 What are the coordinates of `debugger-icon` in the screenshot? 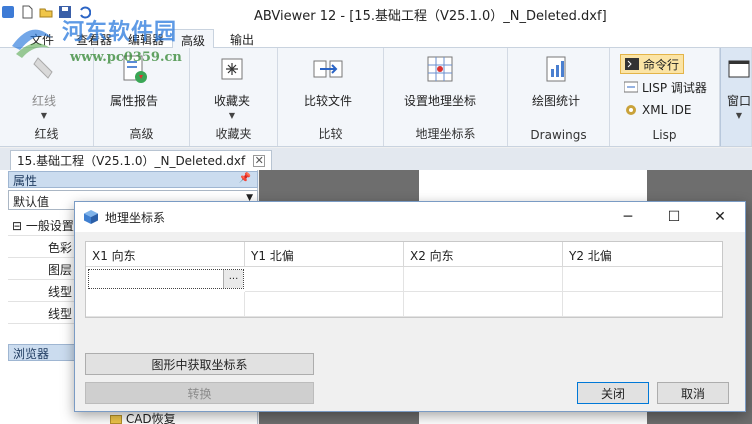 It's located at (631, 87).